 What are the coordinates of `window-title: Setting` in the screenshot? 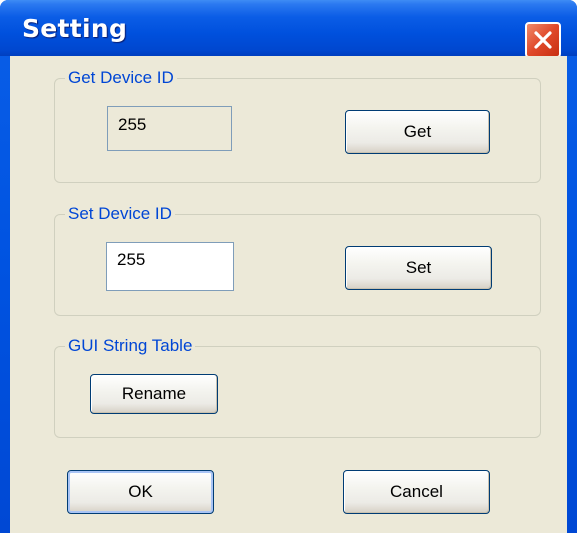 It's located at (75, 28).